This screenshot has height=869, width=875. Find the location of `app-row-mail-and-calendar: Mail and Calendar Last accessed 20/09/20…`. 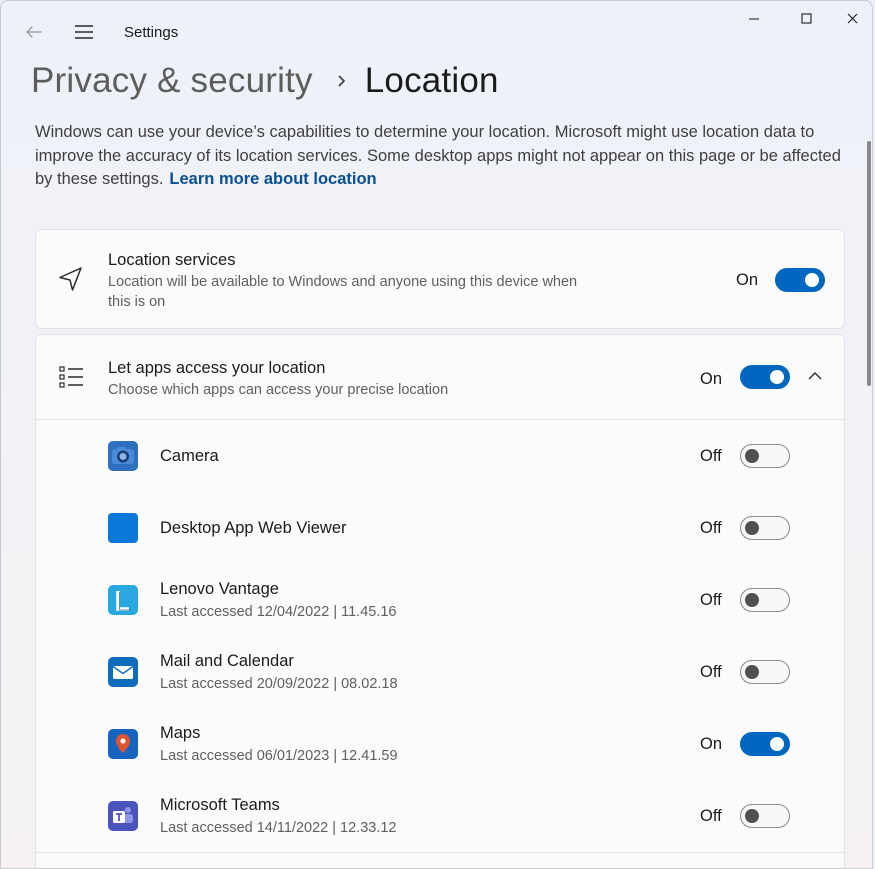

app-row-mail-and-calendar: Mail and Calendar Last accessed 20/09/20… is located at coordinates (440, 672).